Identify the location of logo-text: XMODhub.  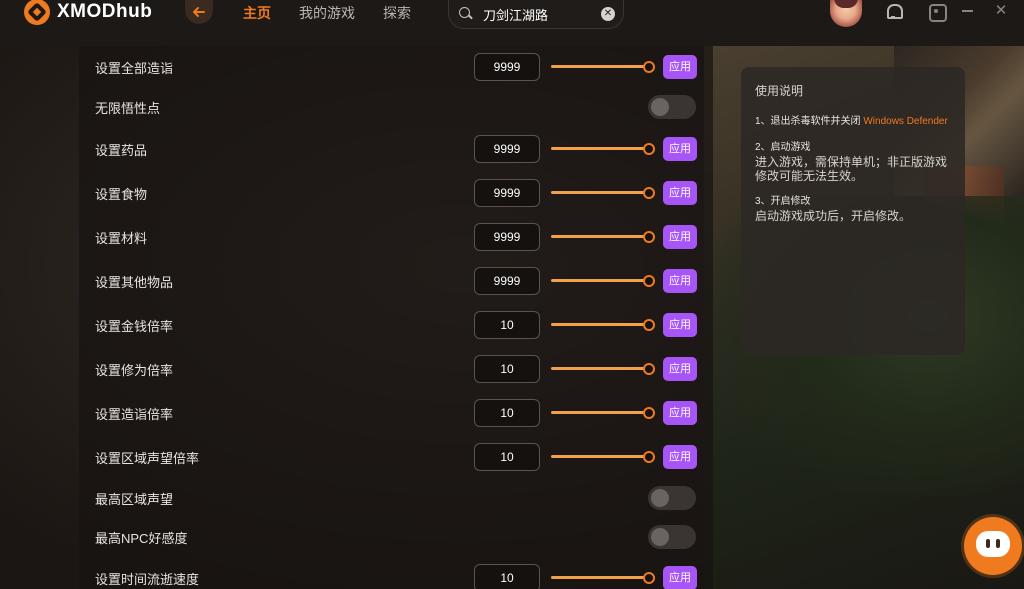
(105, 11).